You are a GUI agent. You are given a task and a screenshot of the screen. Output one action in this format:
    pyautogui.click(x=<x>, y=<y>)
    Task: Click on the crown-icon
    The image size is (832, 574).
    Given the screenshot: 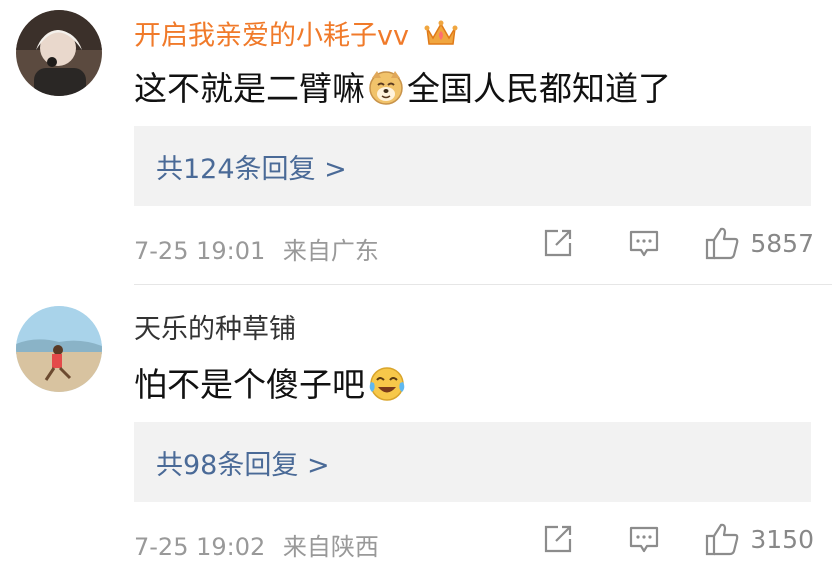 What is the action you would take?
    pyautogui.click(x=441, y=37)
    